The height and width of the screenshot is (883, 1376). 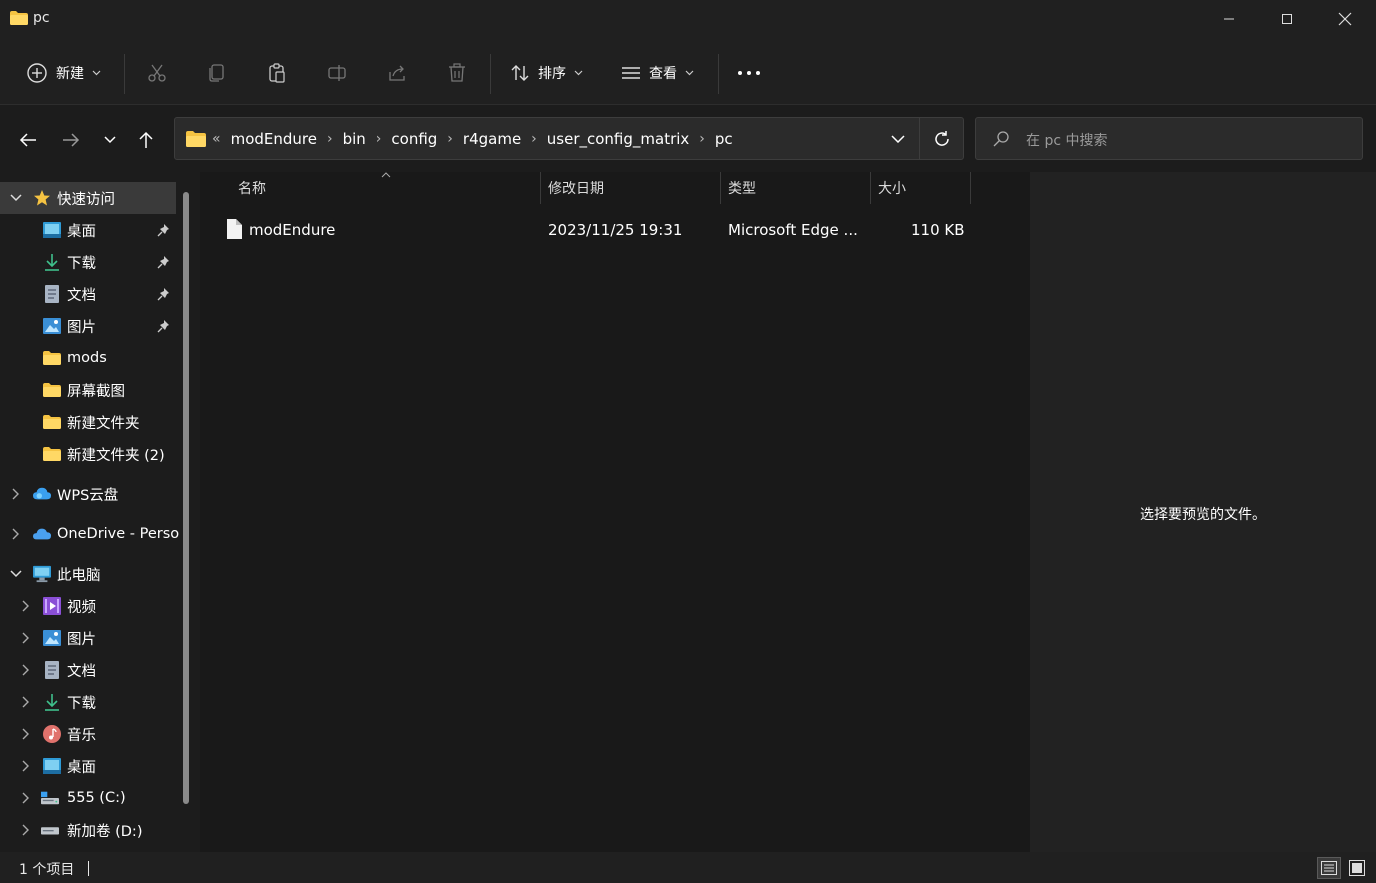 What do you see at coordinates (892, 188) in the screenshot?
I see `column-header-size: 大小` at bounding box center [892, 188].